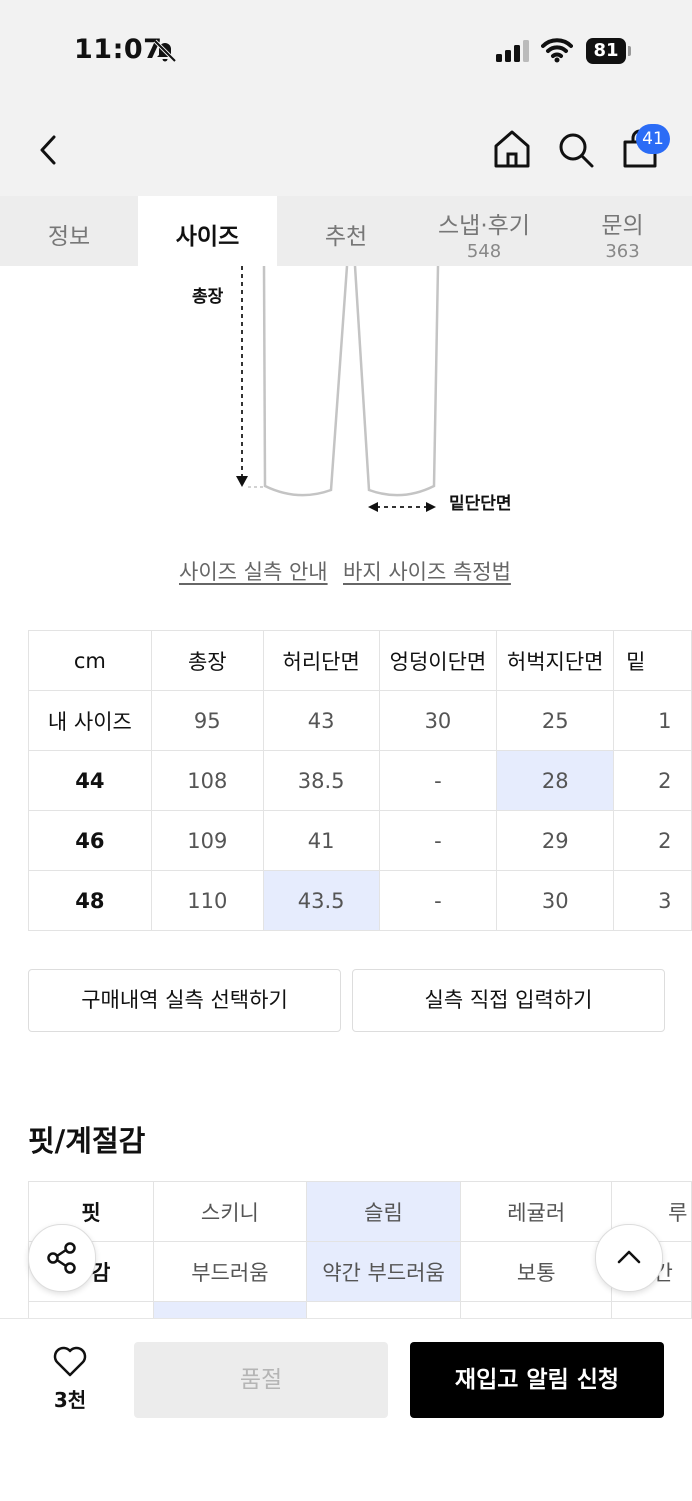 This screenshot has height=1501, width=692. Describe the element at coordinates (207, 660) in the screenshot. I see `size-header-length: 총장` at that location.